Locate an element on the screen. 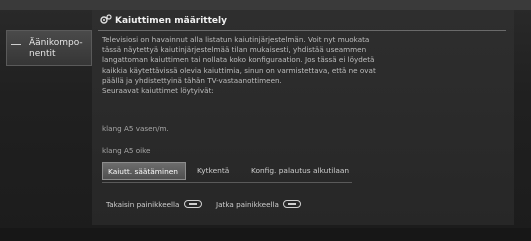 The width and height of the screenshot is (531, 241). gears-icon is located at coordinates (106, 19).